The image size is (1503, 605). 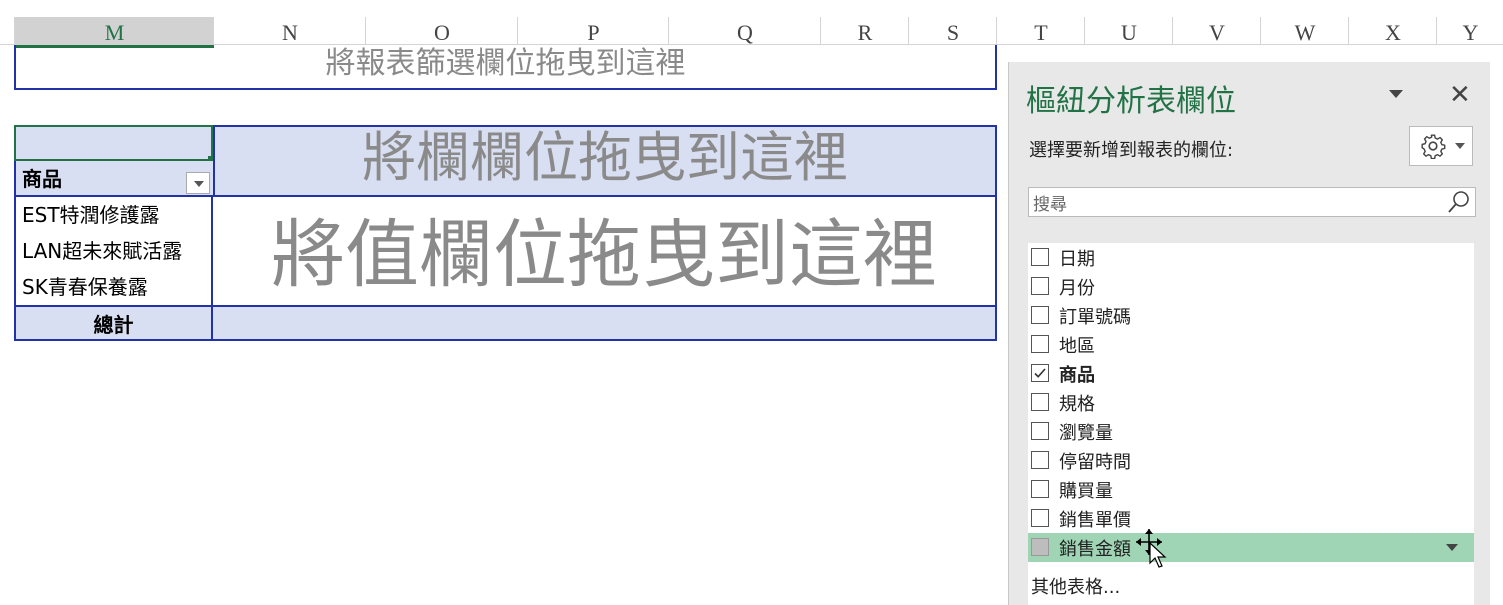 I want to click on checkmark-icon, so click(x=1040, y=373).